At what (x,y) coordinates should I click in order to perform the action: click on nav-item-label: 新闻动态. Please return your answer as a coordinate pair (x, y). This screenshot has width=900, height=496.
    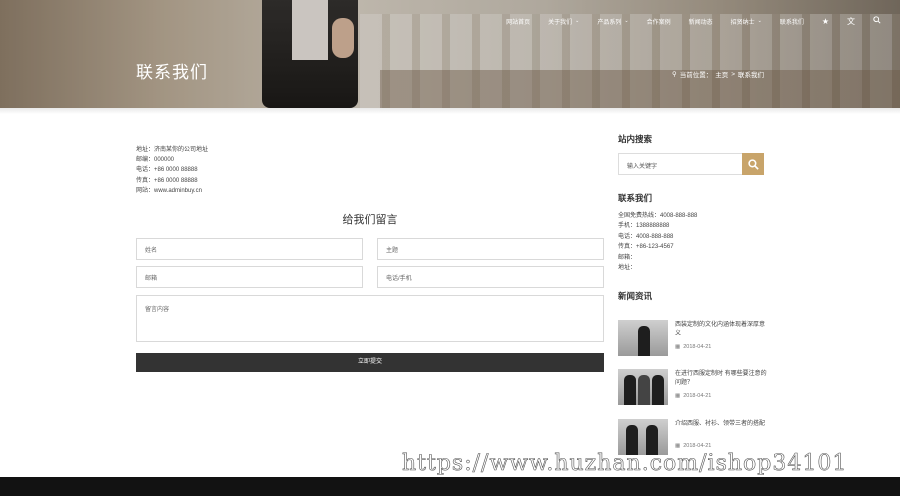
    Looking at the image, I should click on (700, 22).